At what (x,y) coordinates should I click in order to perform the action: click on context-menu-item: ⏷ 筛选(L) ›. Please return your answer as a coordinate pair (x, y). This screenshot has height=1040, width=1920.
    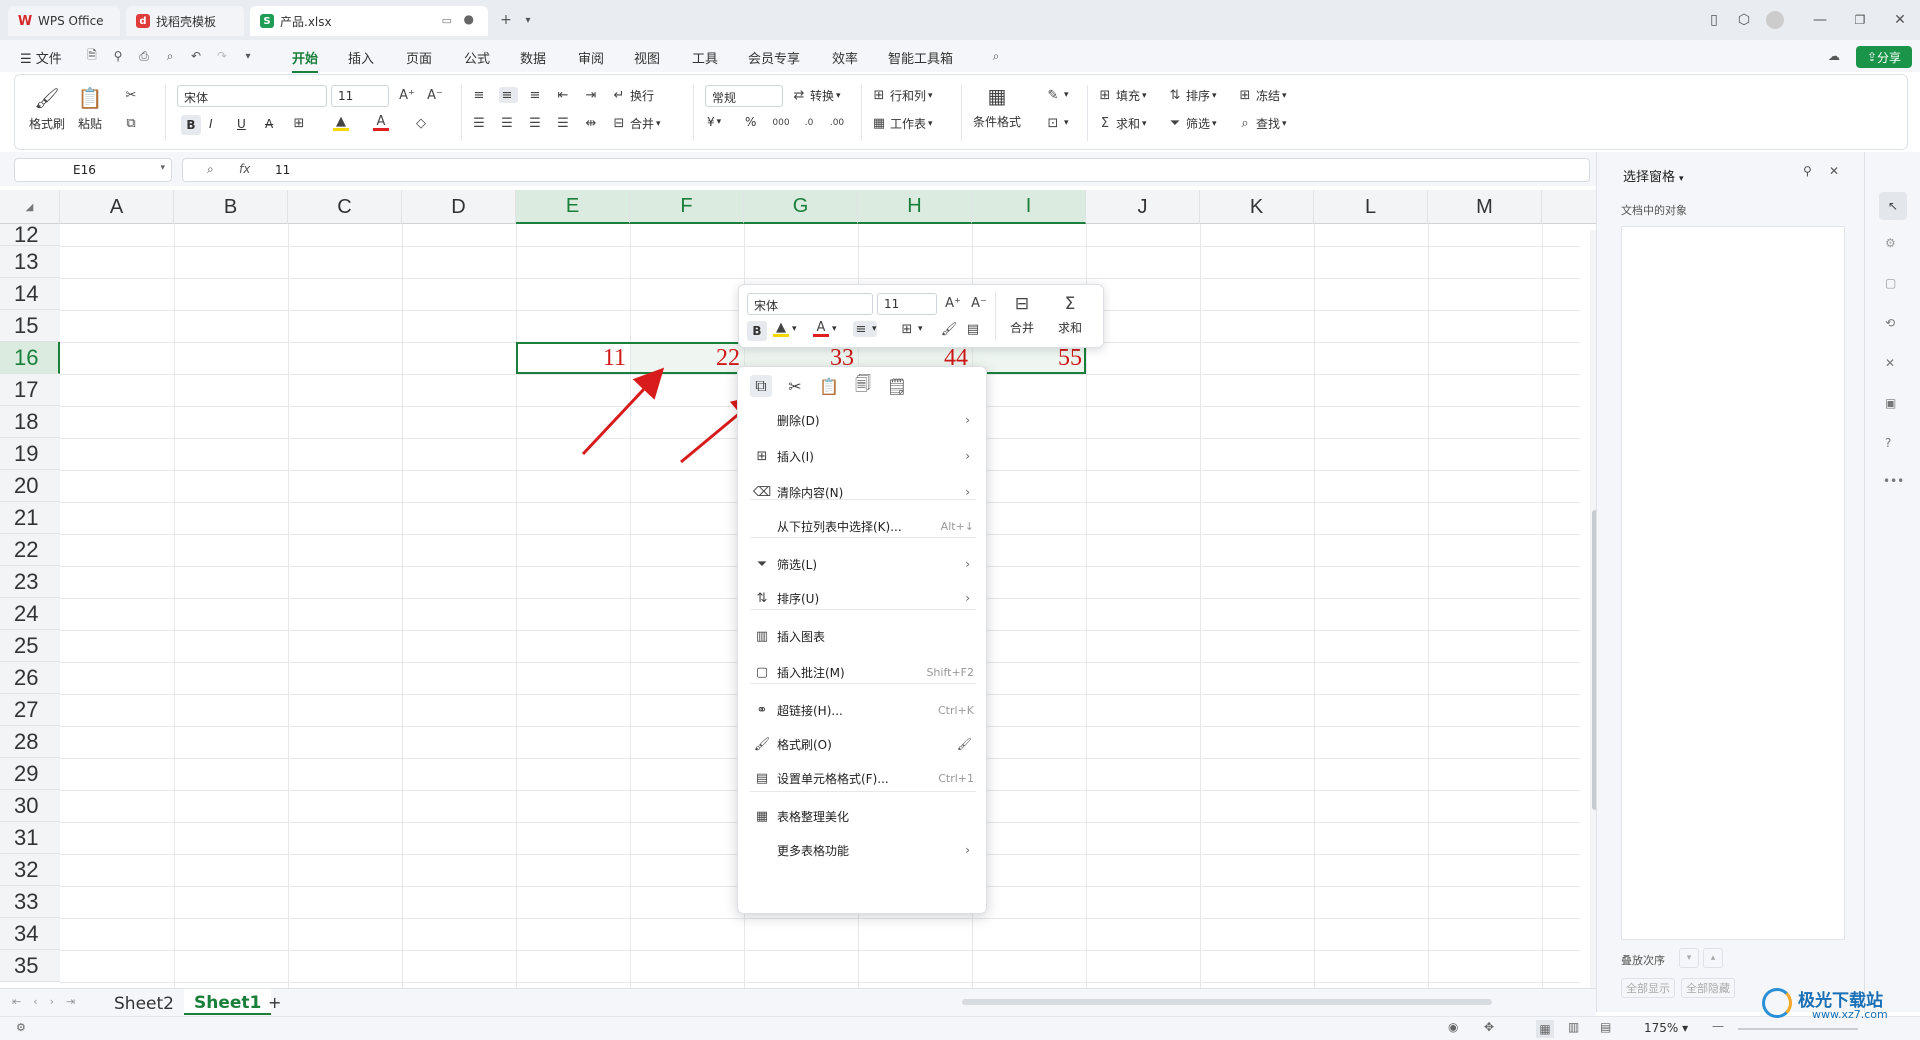
    Looking at the image, I should click on (863, 564).